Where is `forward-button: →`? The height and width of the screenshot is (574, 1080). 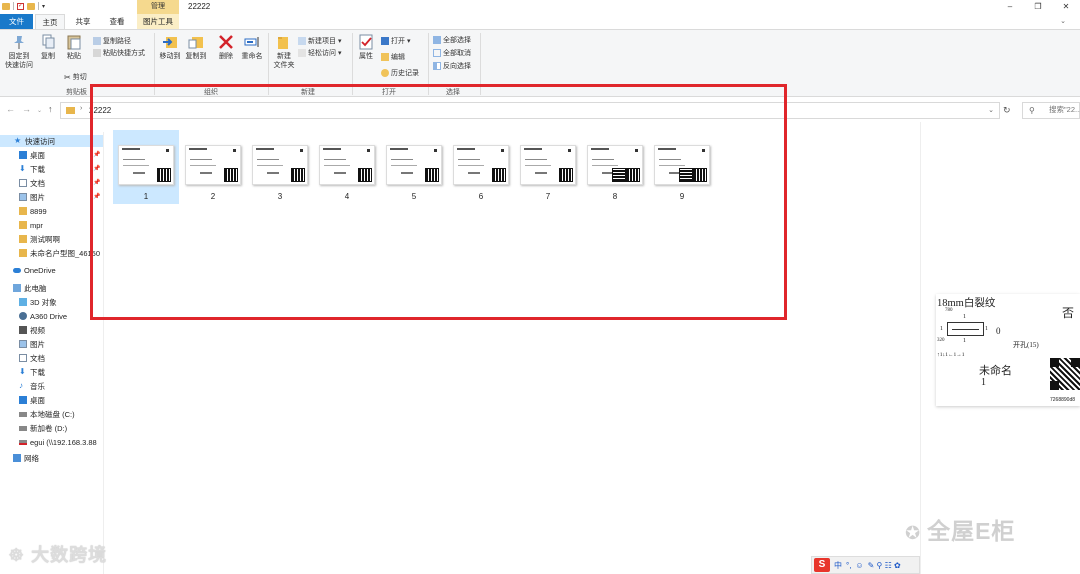
forward-button: → is located at coordinates (26, 109).